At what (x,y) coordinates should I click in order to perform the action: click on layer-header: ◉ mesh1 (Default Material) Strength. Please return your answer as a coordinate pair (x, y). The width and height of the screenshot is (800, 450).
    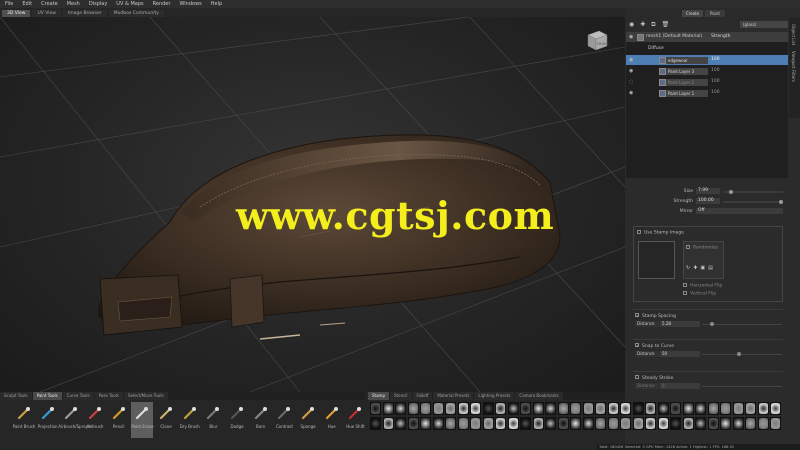
    Looking at the image, I should click on (707, 37).